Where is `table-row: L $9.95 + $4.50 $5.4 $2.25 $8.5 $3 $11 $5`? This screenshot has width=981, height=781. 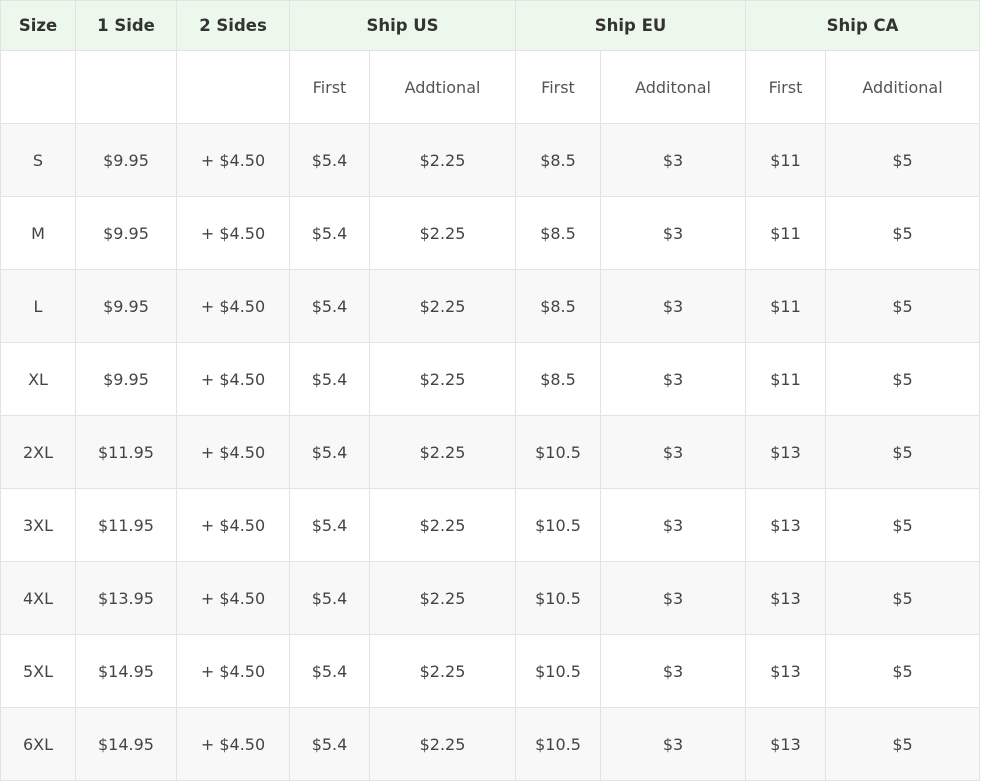
table-row: L $9.95 + $4.50 $5.4 $2.25 $8.5 $3 $11 $5 is located at coordinates (490, 306).